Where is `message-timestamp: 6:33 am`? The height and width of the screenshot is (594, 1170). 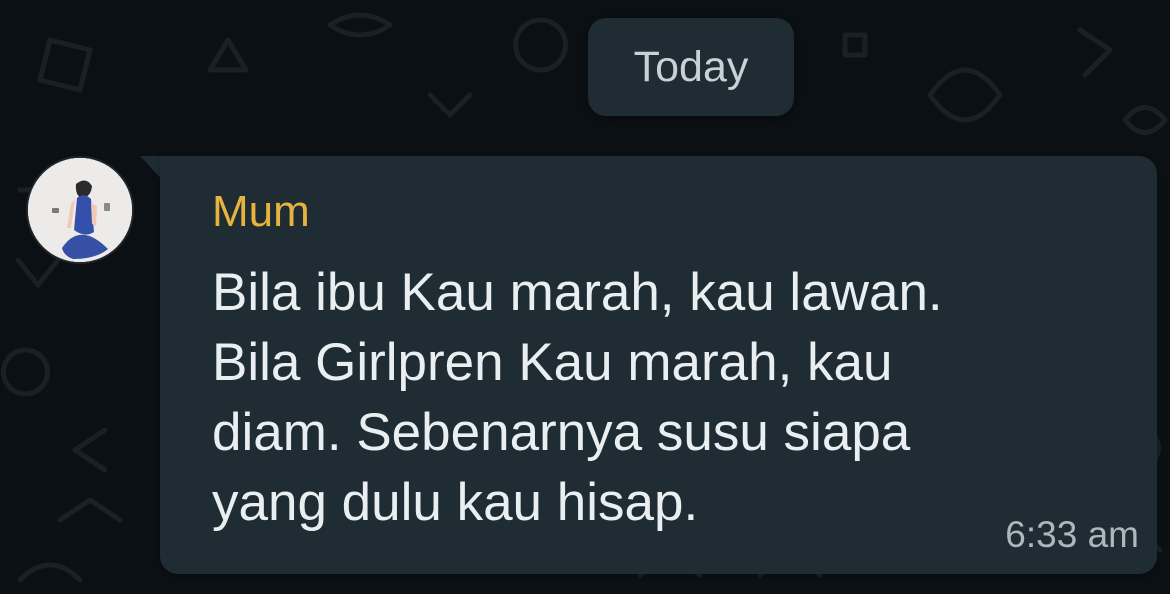
message-timestamp: 6:33 am is located at coordinates (1072, 534).